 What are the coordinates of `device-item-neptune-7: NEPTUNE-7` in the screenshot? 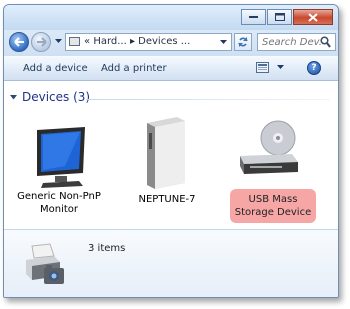 It's located at (167, 159).